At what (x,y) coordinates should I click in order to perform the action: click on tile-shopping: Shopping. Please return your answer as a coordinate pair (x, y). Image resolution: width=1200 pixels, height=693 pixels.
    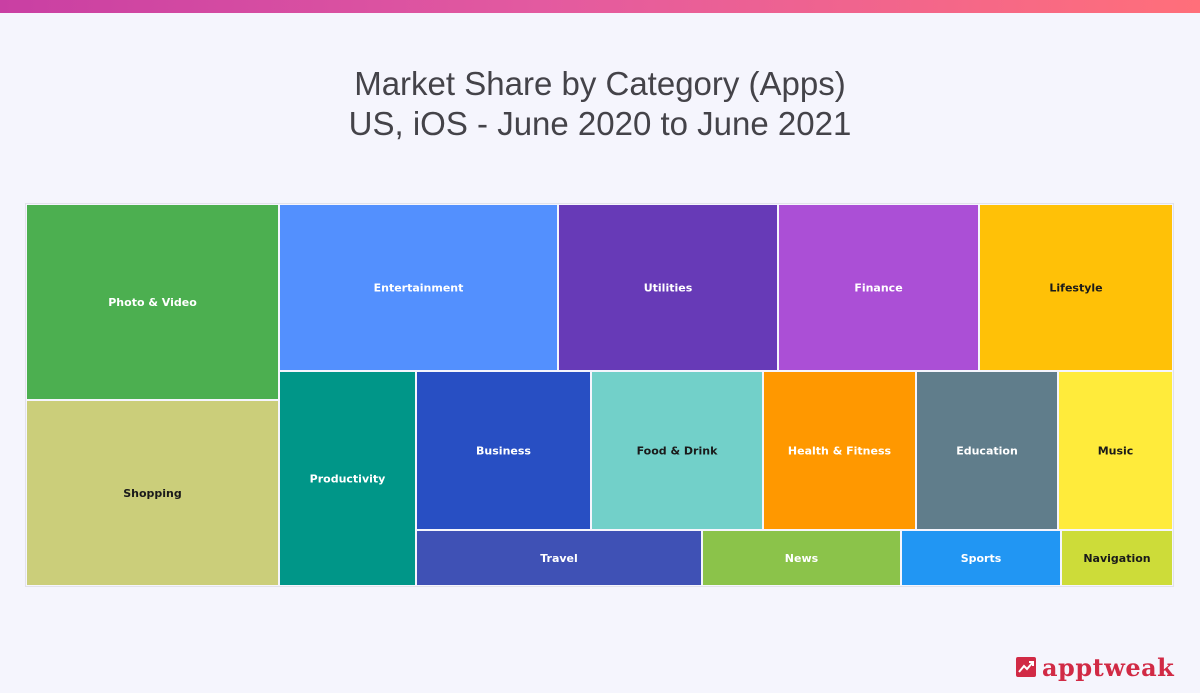
    Looking at the image, I should click on (152, 493).